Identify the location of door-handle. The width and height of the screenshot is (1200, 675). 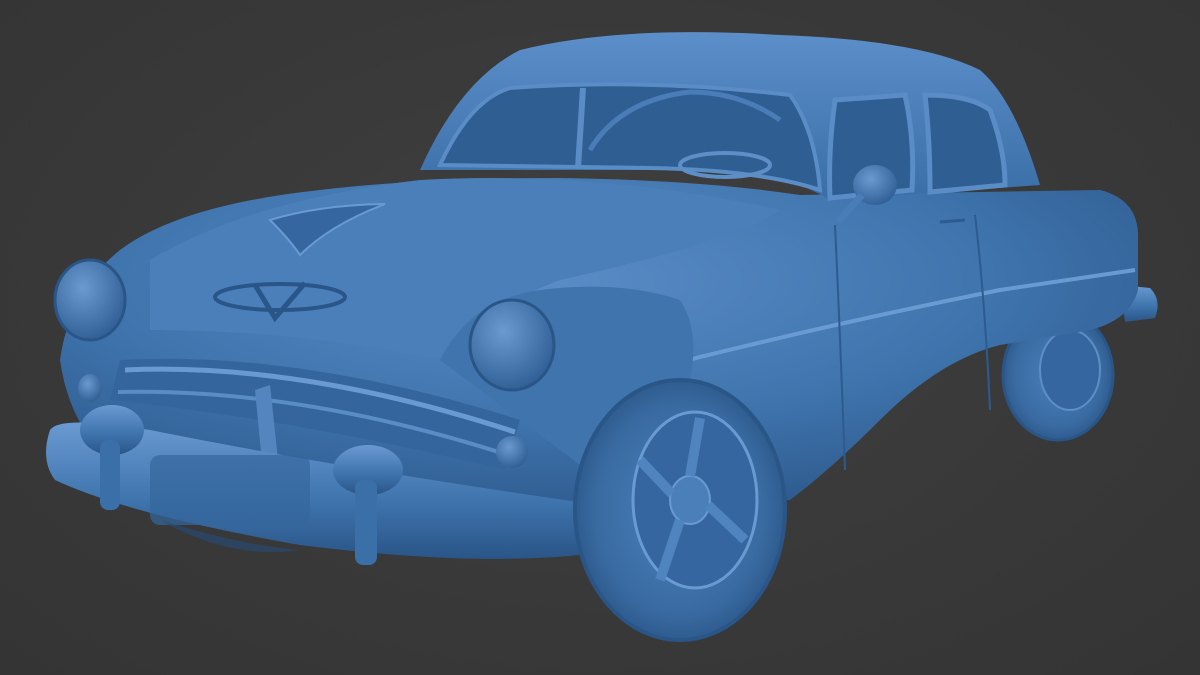
(952, 221).